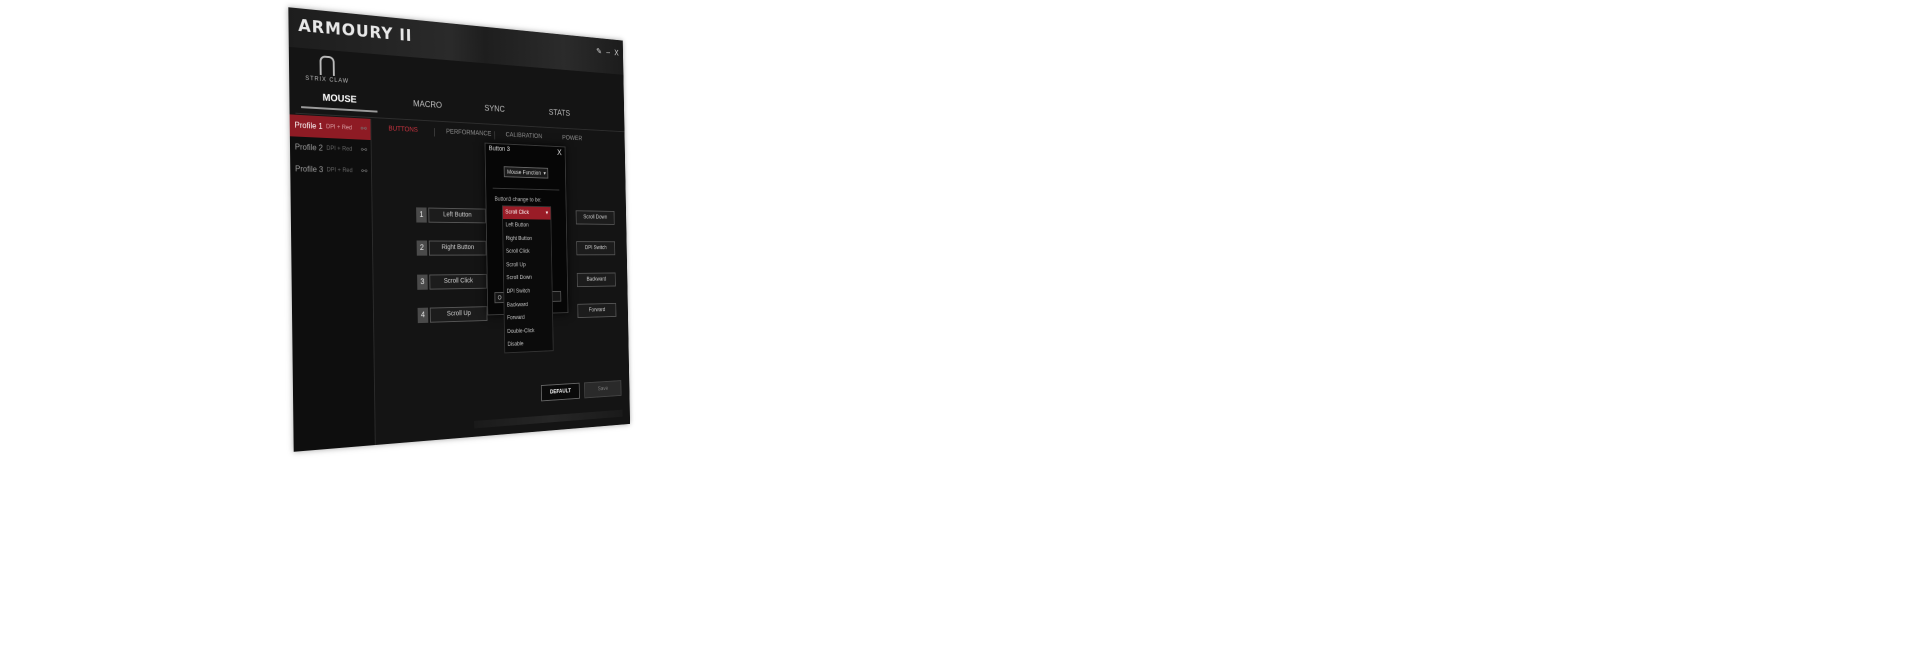  I want to click on profile-label: Profile 2, so click(308, 147).